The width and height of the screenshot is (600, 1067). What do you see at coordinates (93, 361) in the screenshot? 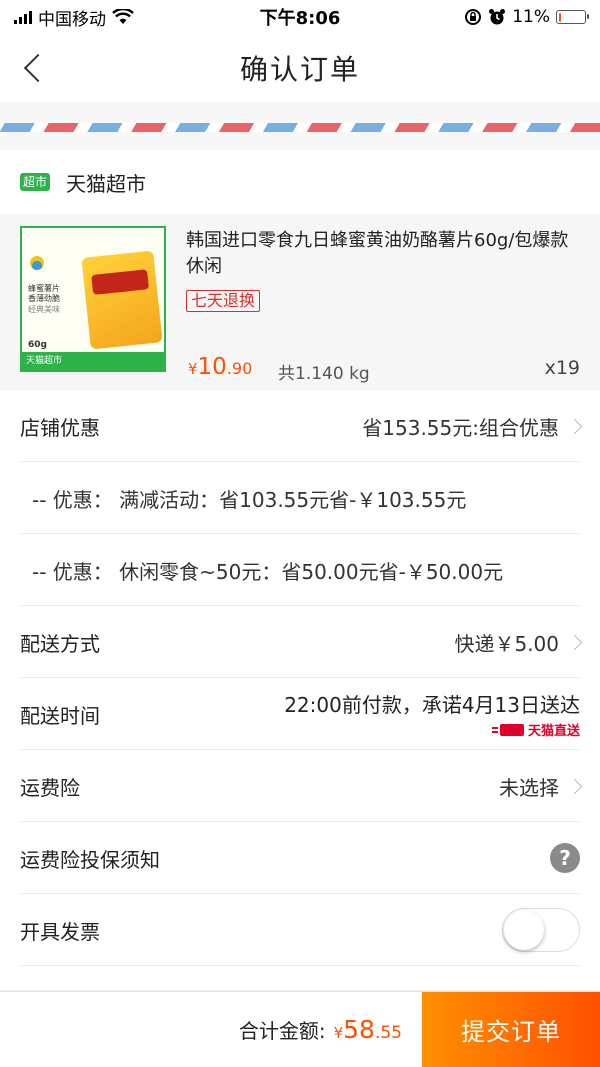
I see `thumb-footer: 天猫超市` at bounding box center [93, 361].